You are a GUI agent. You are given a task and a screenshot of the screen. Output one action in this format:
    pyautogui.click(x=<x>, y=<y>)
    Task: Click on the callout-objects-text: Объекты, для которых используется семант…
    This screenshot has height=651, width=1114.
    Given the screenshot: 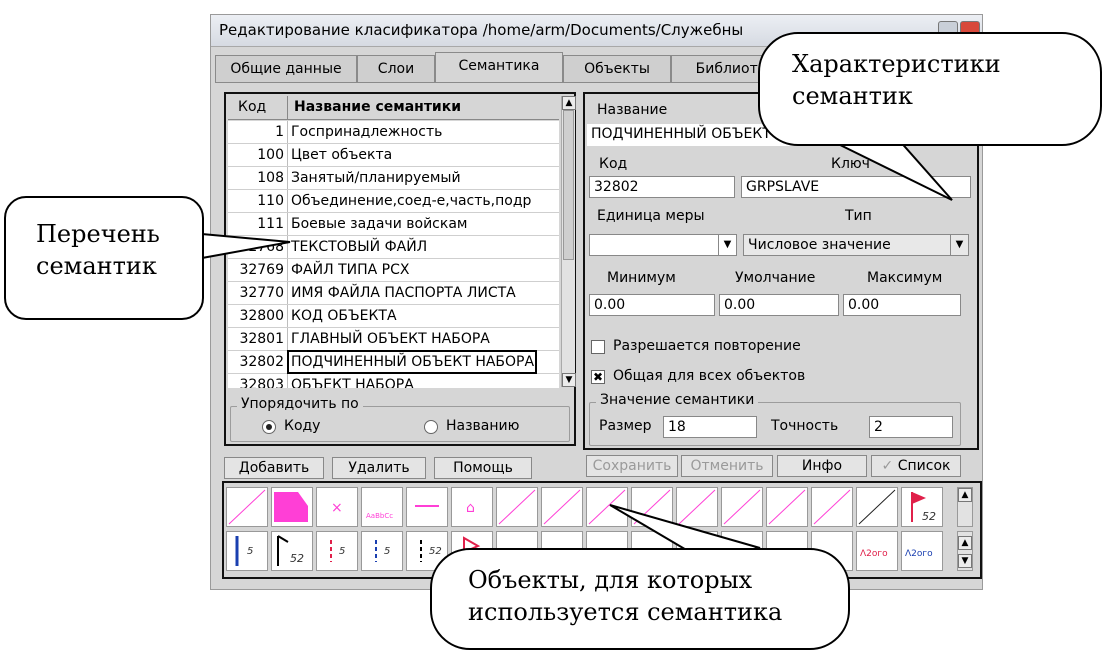 What is the action you would take?
    pyautogui.click(x=625, y=596)
    